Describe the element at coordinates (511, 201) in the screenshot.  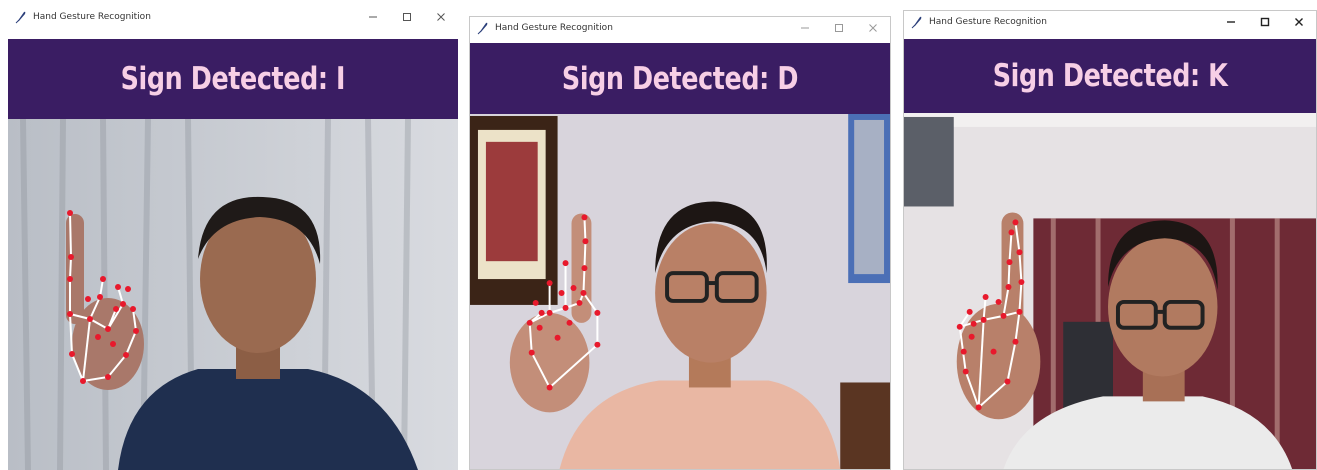
I see `picture-art` at that location.